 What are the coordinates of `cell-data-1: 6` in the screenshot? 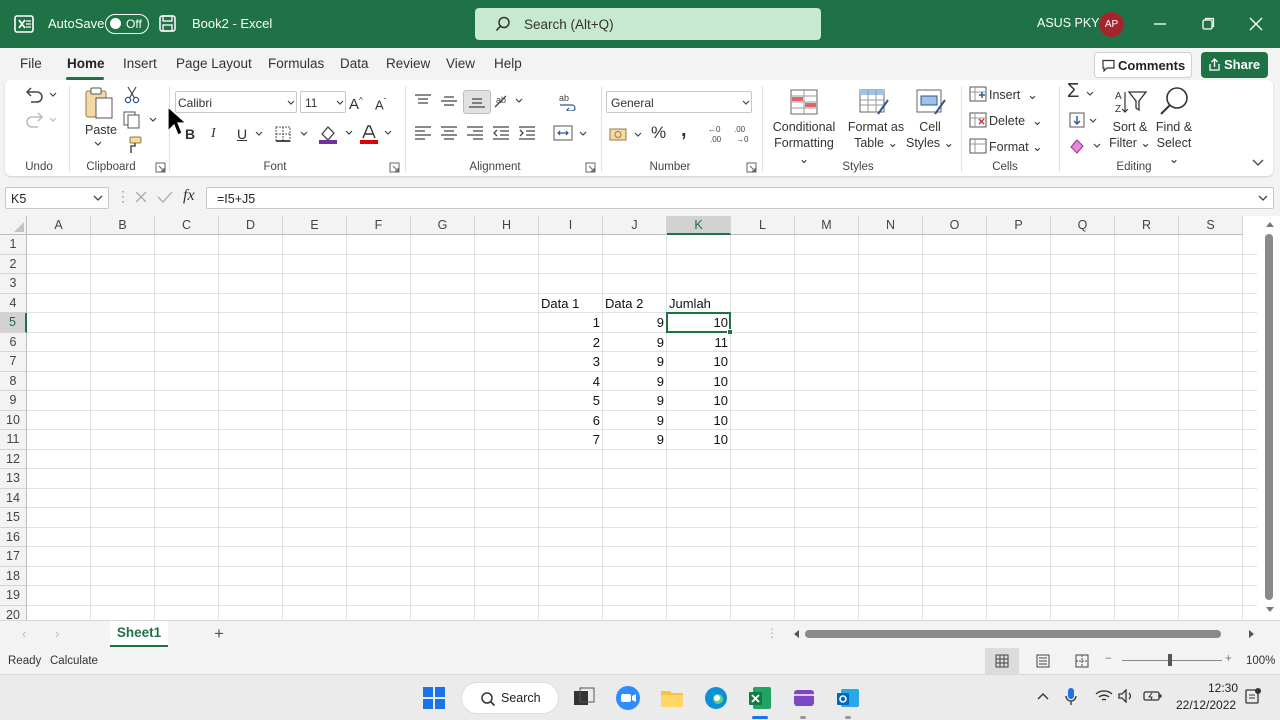 It's located at (571, 420).